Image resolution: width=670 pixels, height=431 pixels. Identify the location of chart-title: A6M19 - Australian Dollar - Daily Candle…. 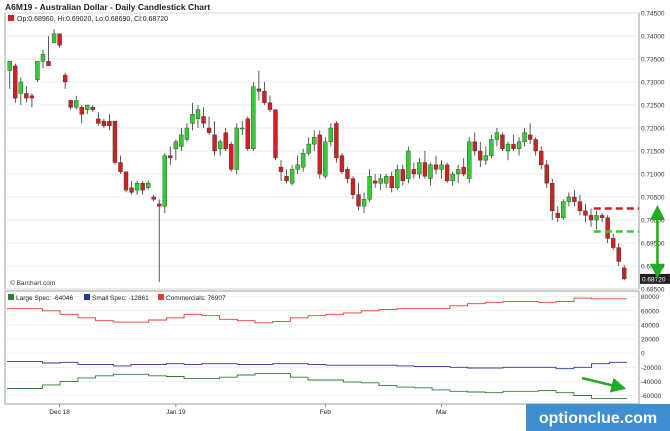
(107, 7).